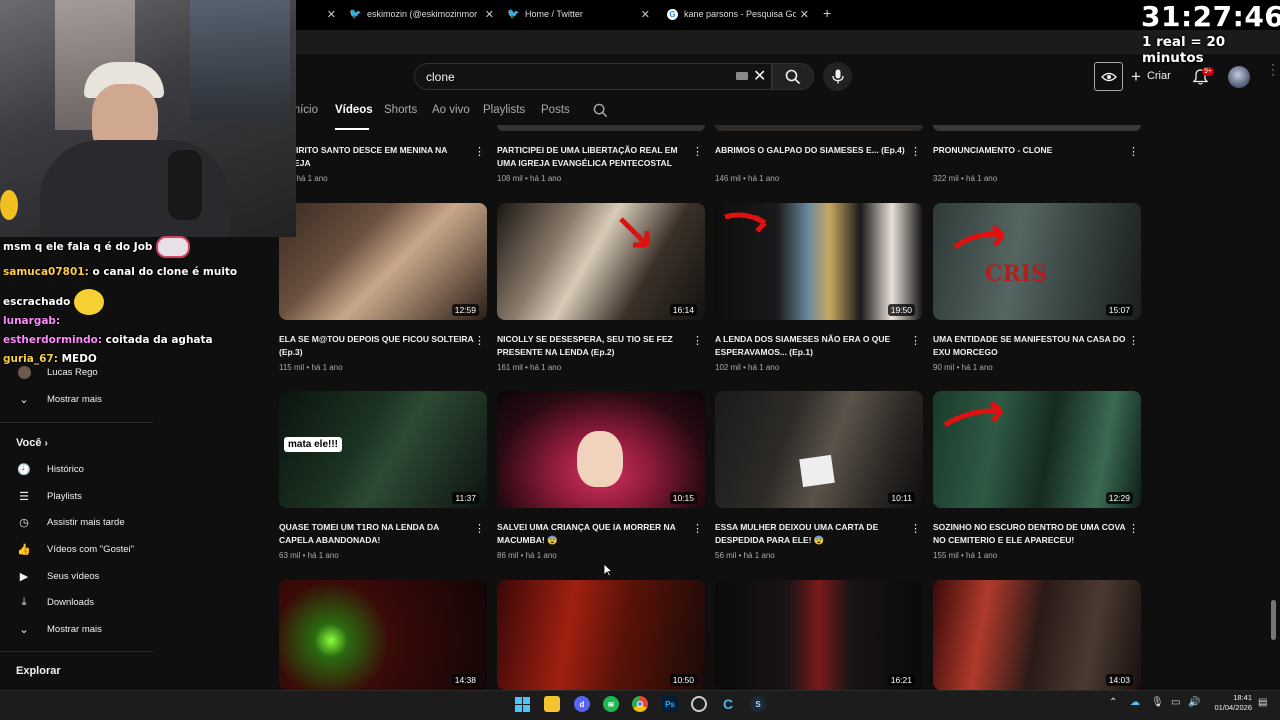 This screenshot has width=1280, height=720. Describe the element at coordinates (59, 399) in the screenshot. I see `sidebar-show-more-subs: ⌄ Mostrar mais` at that location.